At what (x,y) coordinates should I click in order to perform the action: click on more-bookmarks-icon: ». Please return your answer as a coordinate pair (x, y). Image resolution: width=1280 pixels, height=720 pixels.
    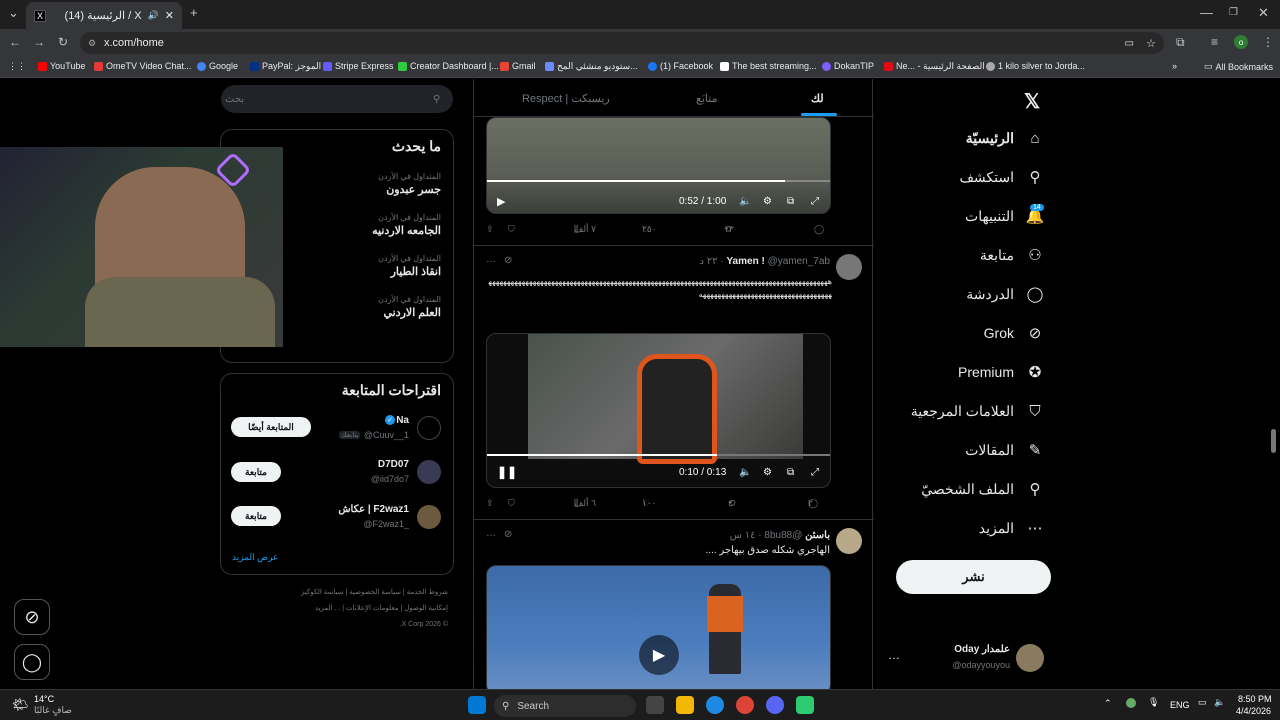
    Looking at the image, I should click on (1174, 66).